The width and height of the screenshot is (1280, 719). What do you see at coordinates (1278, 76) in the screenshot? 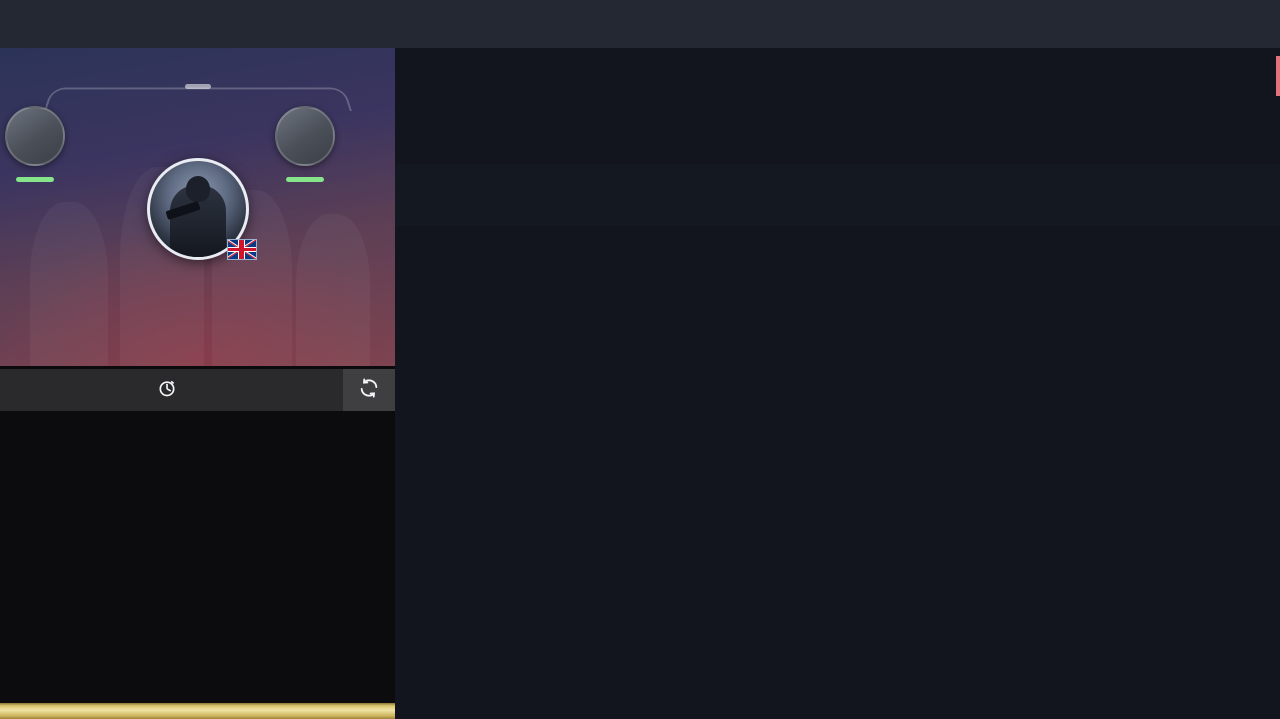
I see `disable-second-screen-button` at bounding box center [1278, 76].